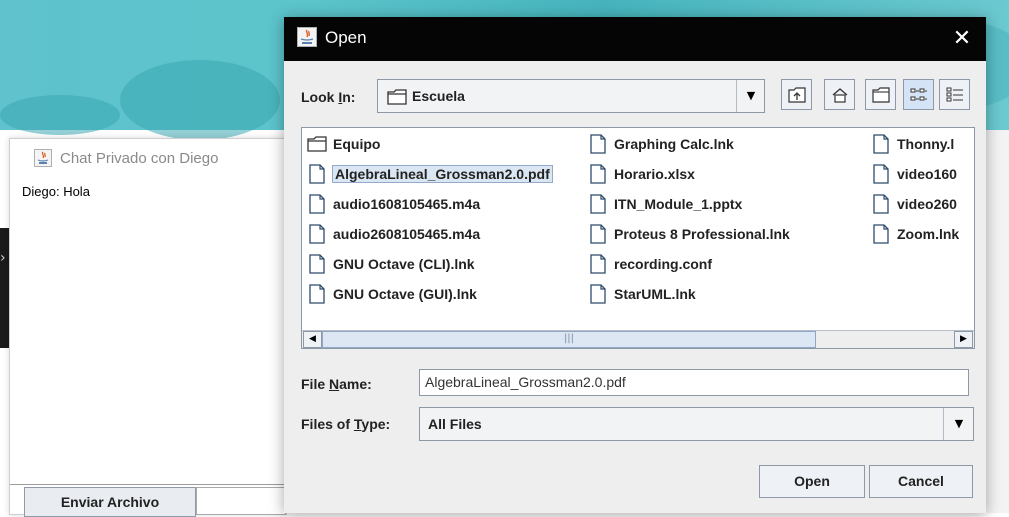 This screenshot has width=1009, height=517. I want to click on list-item: Thonny.l, so click(912, 144).